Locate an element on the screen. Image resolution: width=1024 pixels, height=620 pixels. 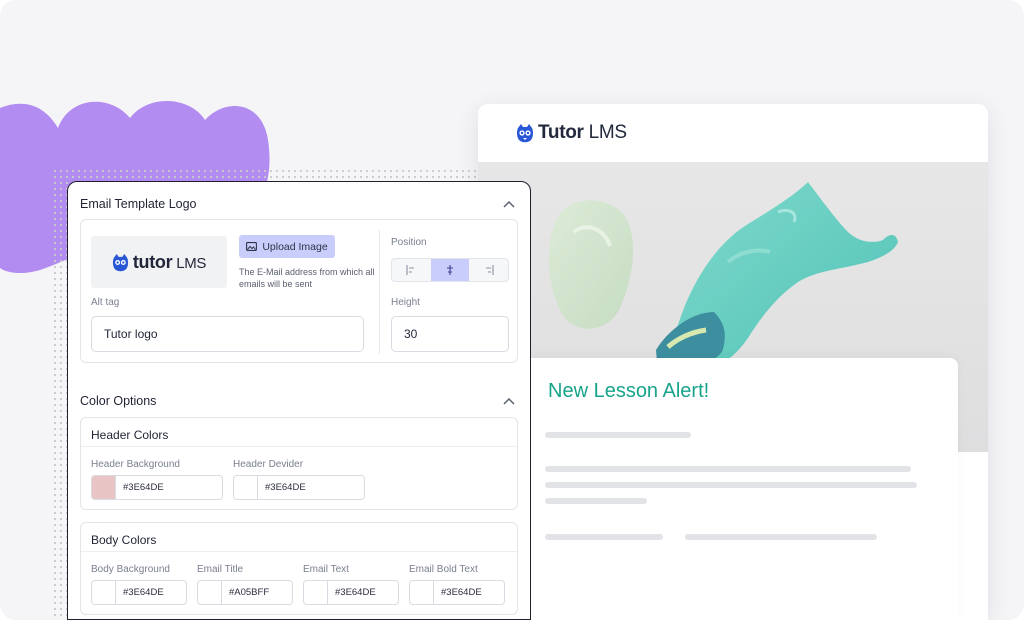
logo-preview: tutor LMS is located at coordinates (159, 262).